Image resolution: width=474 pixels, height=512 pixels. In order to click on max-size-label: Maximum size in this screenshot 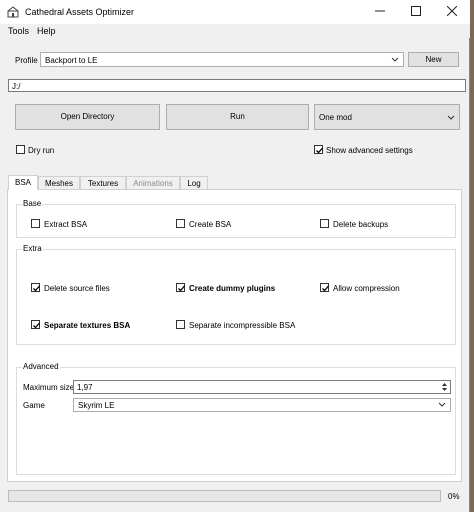, I will do `click(49, 387)`.